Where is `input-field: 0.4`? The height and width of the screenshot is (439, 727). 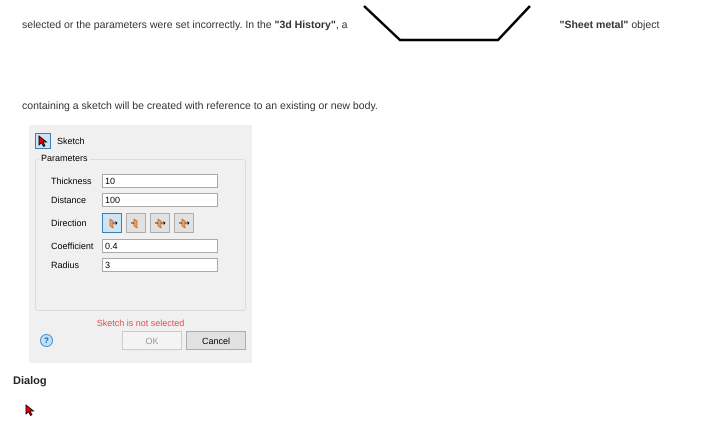 input-field: 0.4 is located at coordinates (160, 246).